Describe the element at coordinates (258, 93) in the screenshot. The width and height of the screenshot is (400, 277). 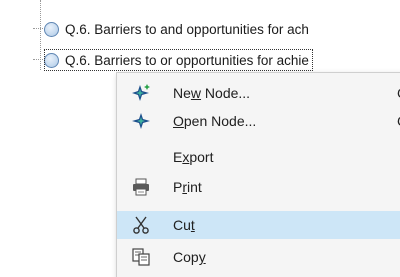
I see `menu-item-new-node: New Node... C` at that location.